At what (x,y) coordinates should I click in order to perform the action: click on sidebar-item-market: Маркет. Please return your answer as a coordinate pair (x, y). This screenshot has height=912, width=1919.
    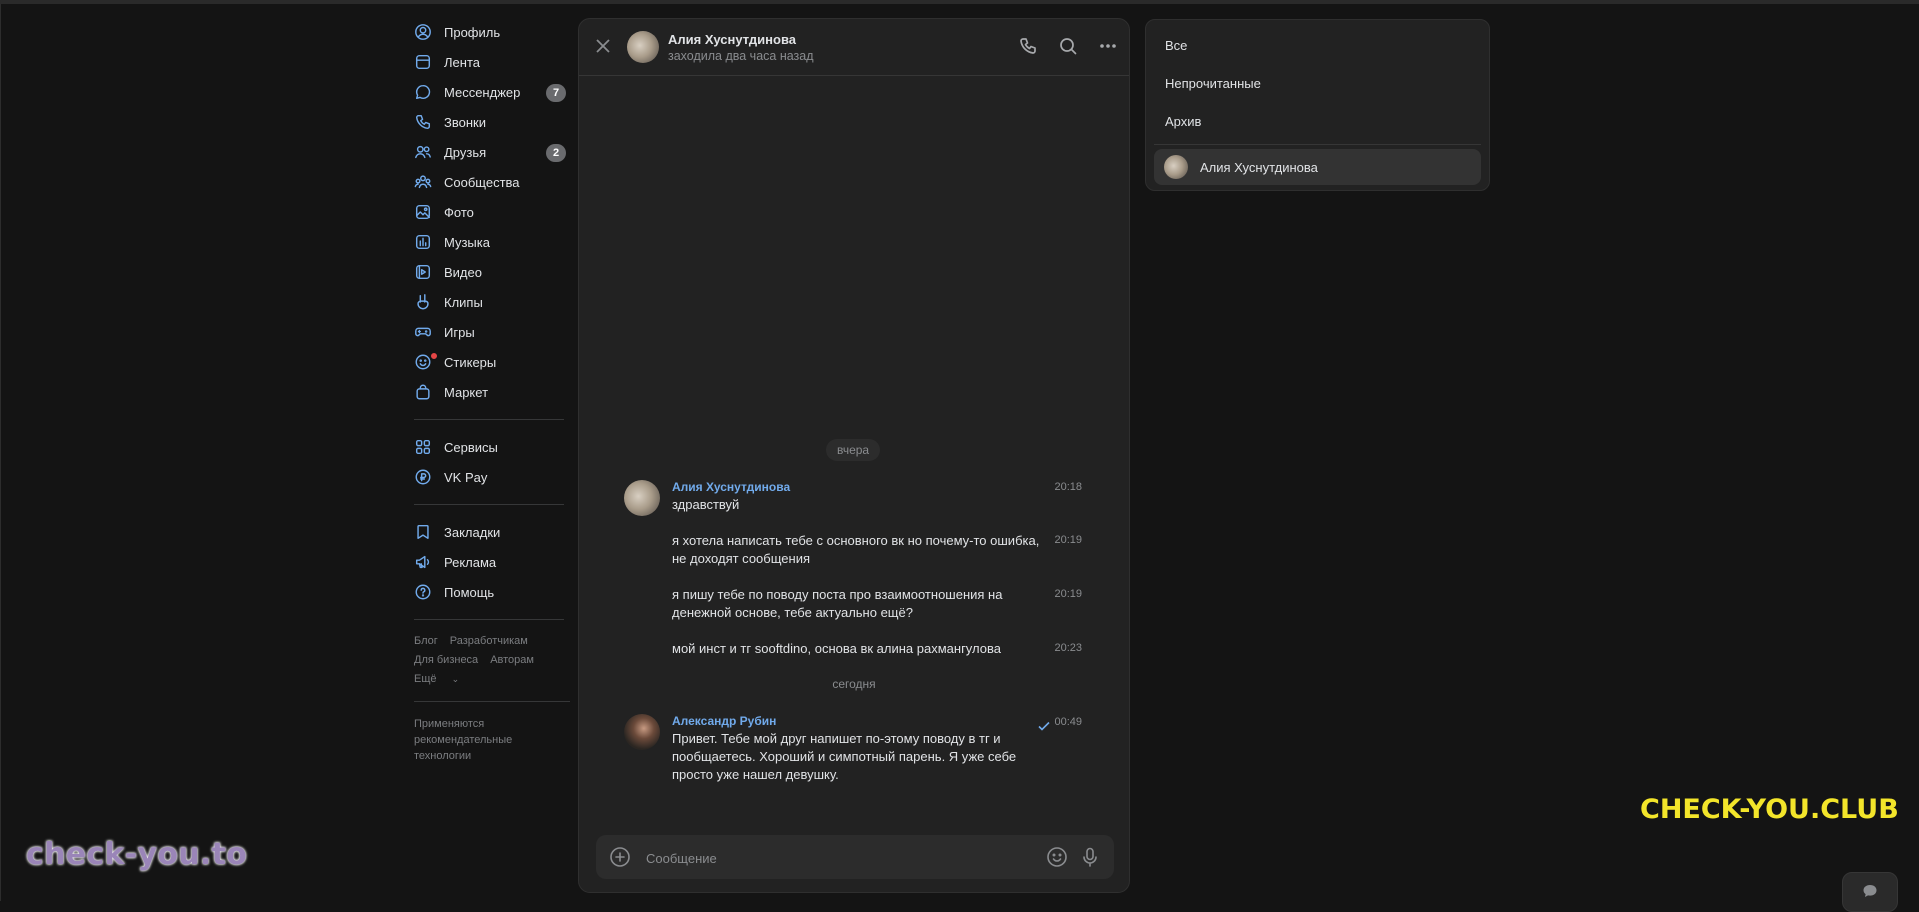
    Looking at the image, I should click on (494, 392).